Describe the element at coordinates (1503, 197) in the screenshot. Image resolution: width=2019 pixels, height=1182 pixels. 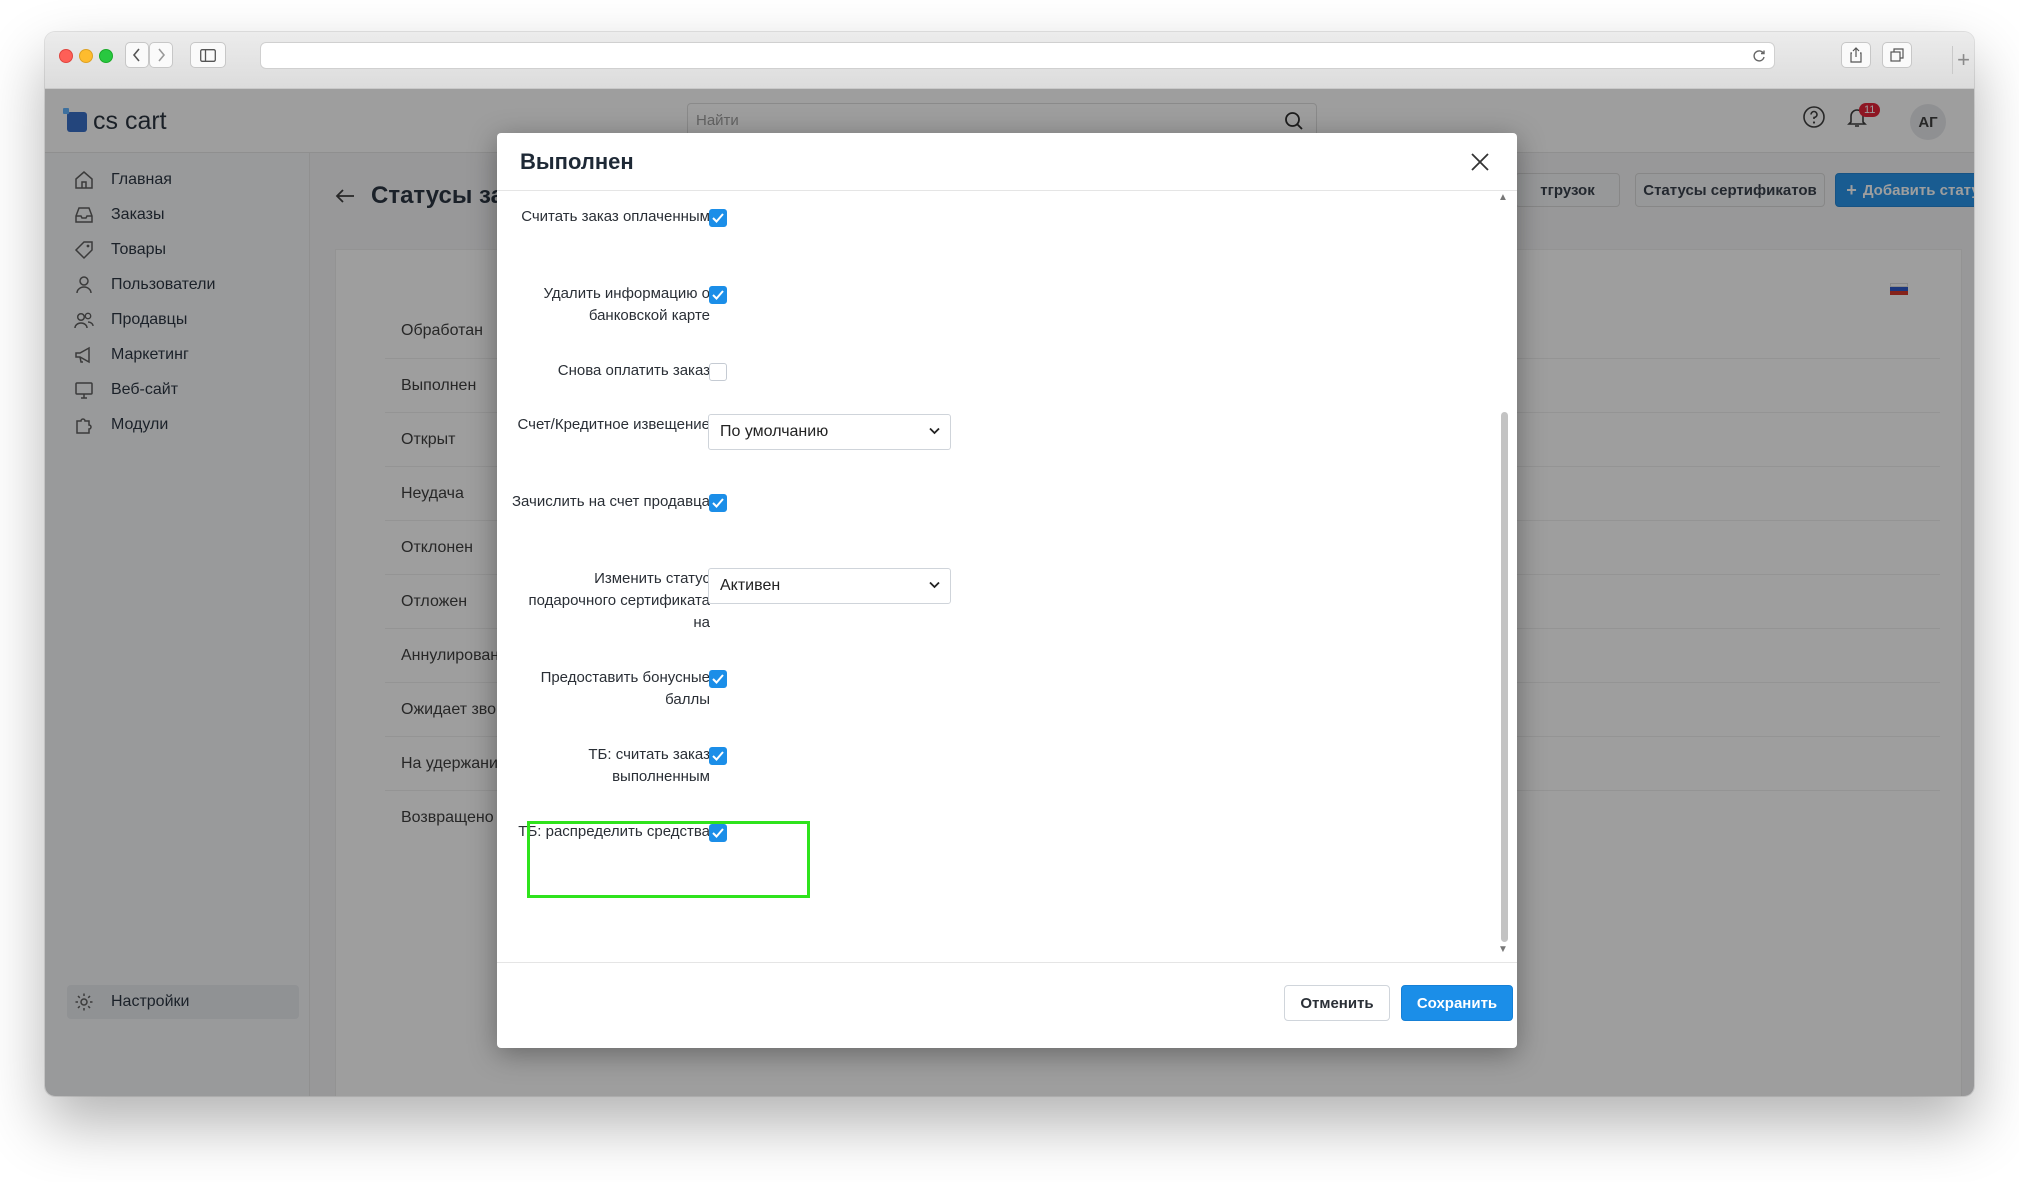
I see `scroll-up-arrow: ▲` at that location.